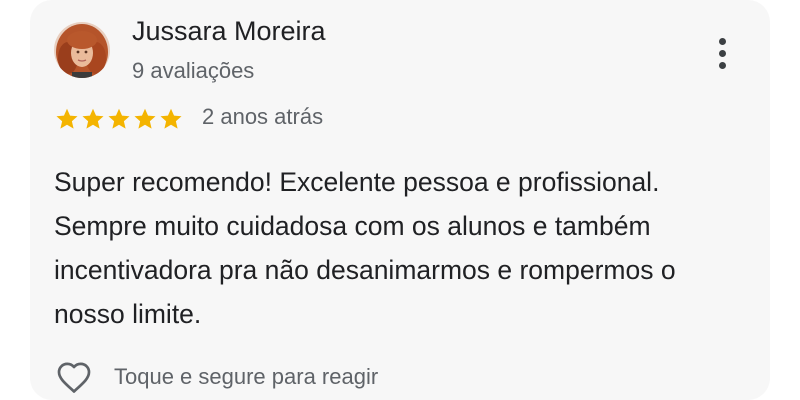 The width and height of the screenshot is (800, 400). Describe the element at coordinates (193, 70) in the screenshot. I see `review-count: 9 avaliações` at that location.